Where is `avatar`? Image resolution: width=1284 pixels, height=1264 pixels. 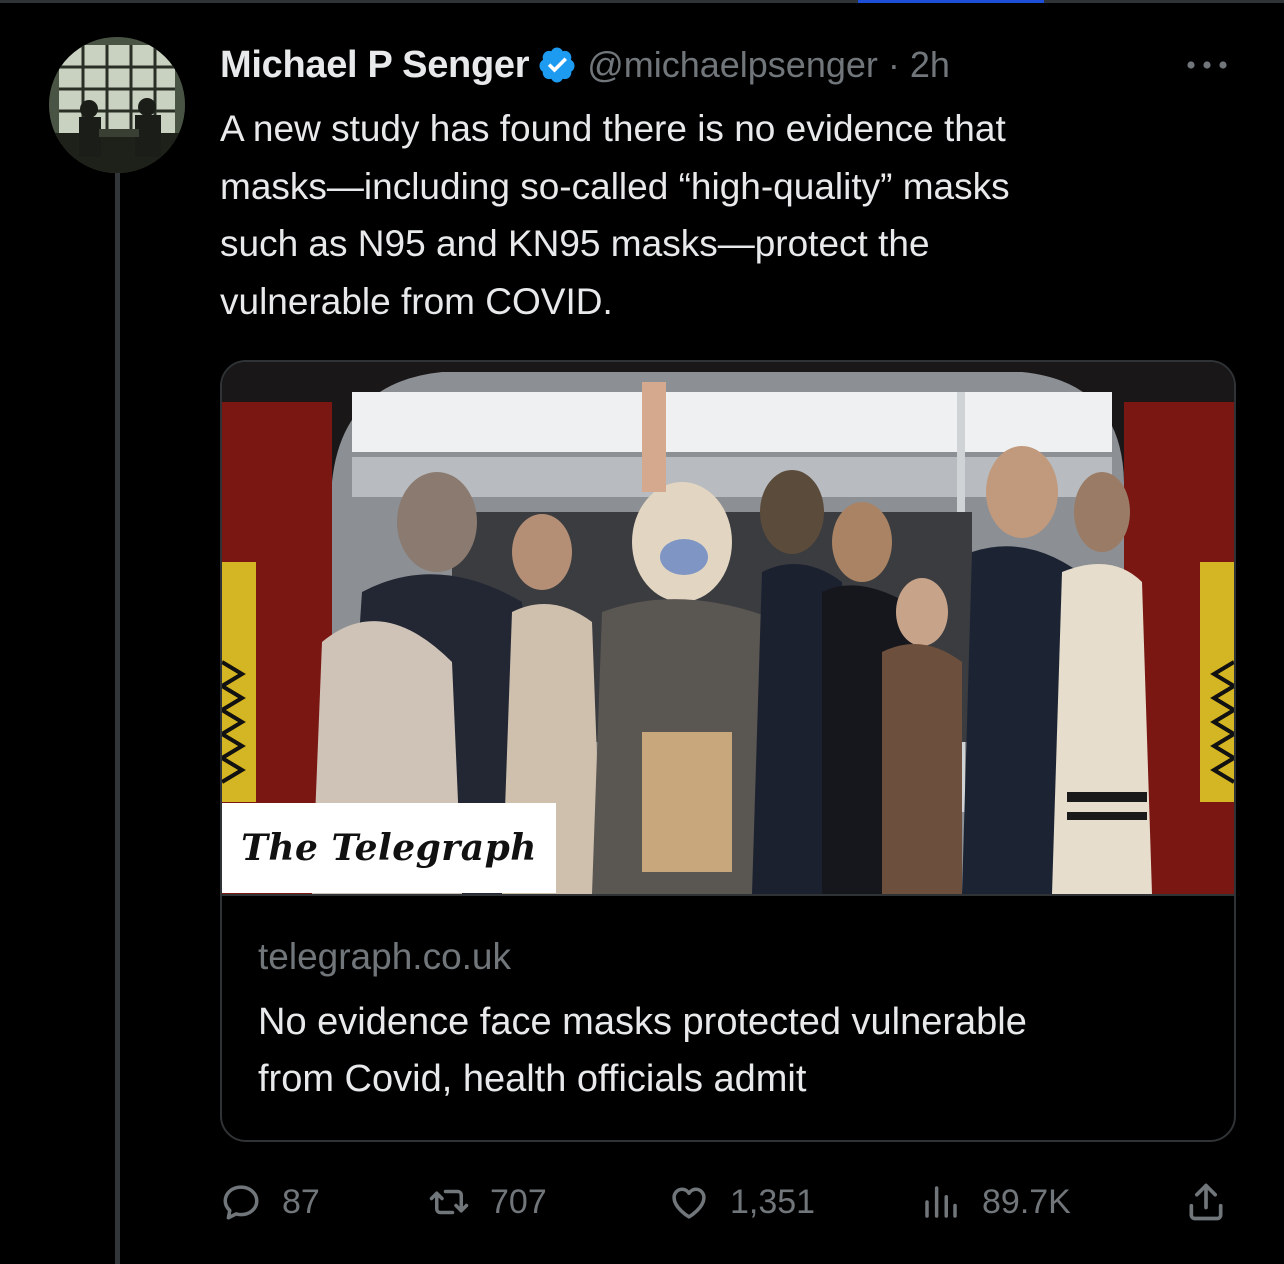 avatar is located at coordinates (117, 105).